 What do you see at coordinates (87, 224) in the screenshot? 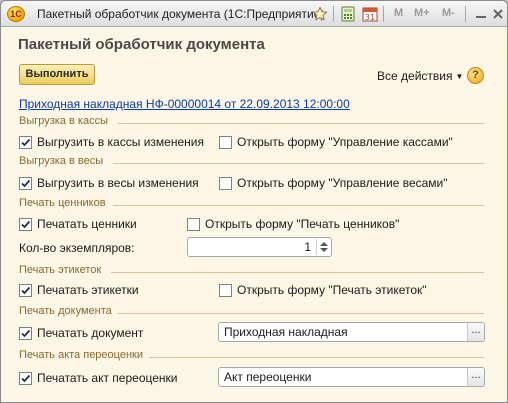
I see `checkbox-label: Печатать ценники` at bounding box center [87, 224].